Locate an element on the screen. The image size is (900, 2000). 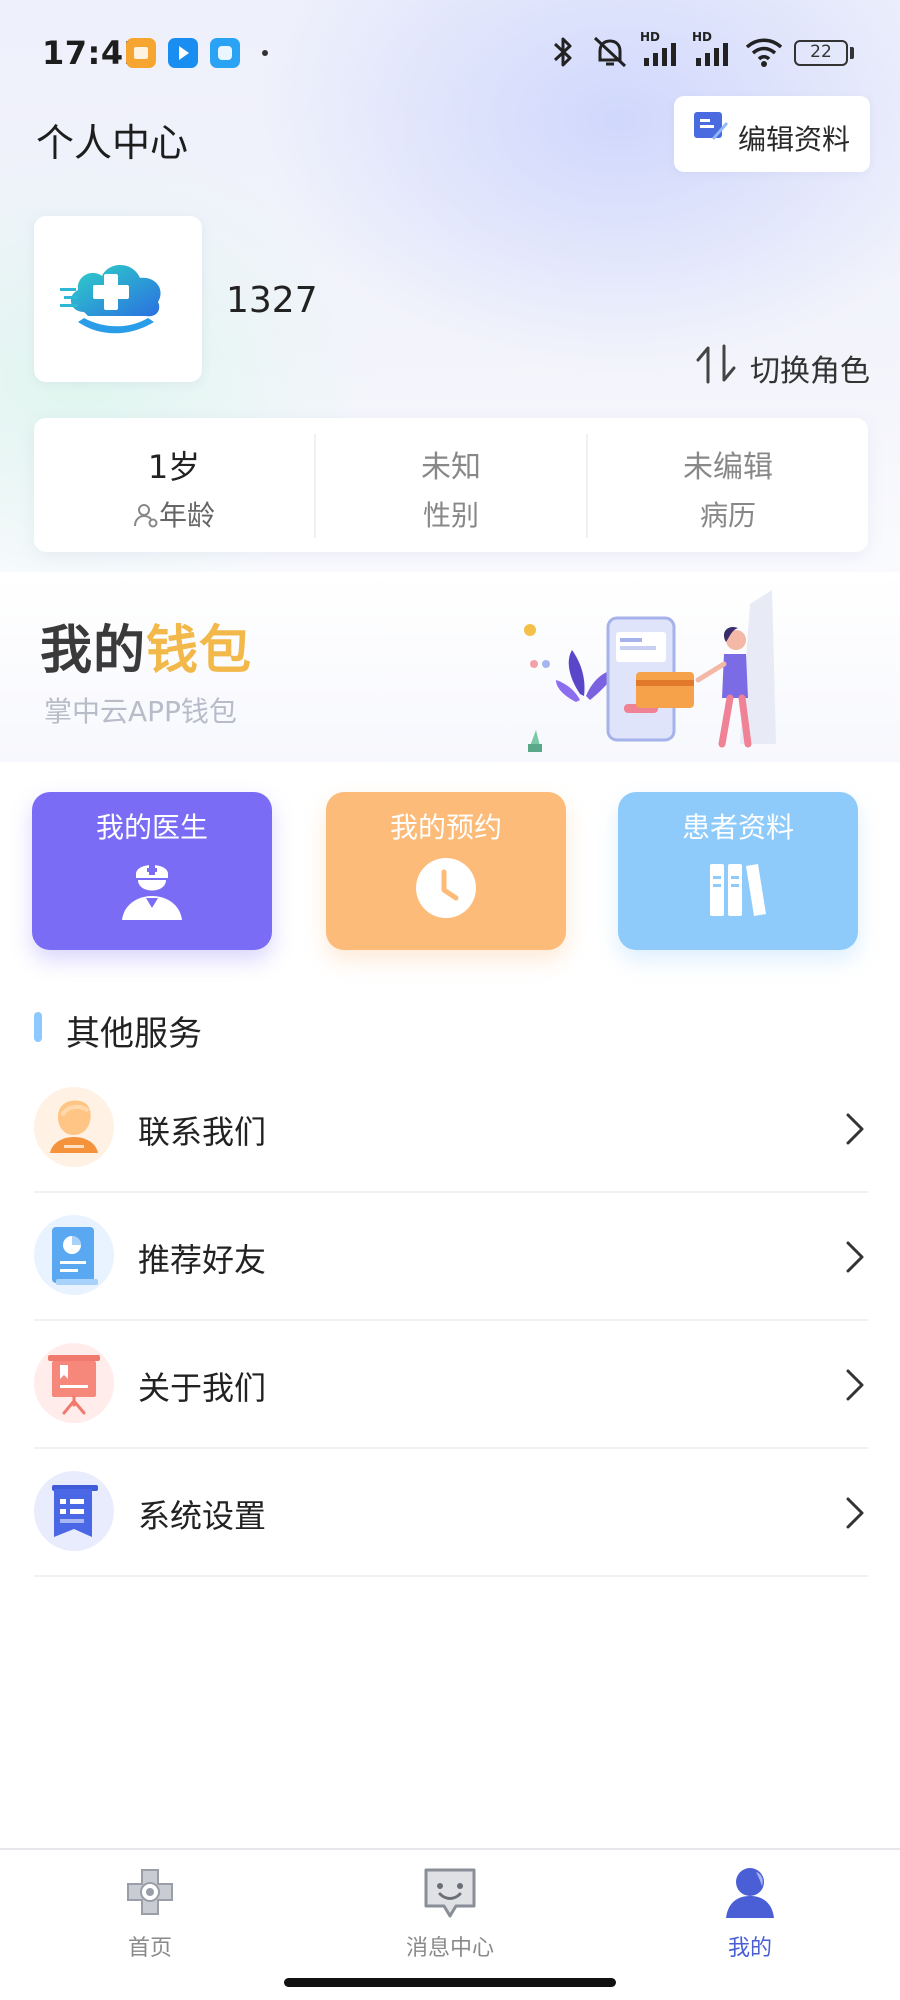
wallet-illustration is located at coordinates (650, 671).